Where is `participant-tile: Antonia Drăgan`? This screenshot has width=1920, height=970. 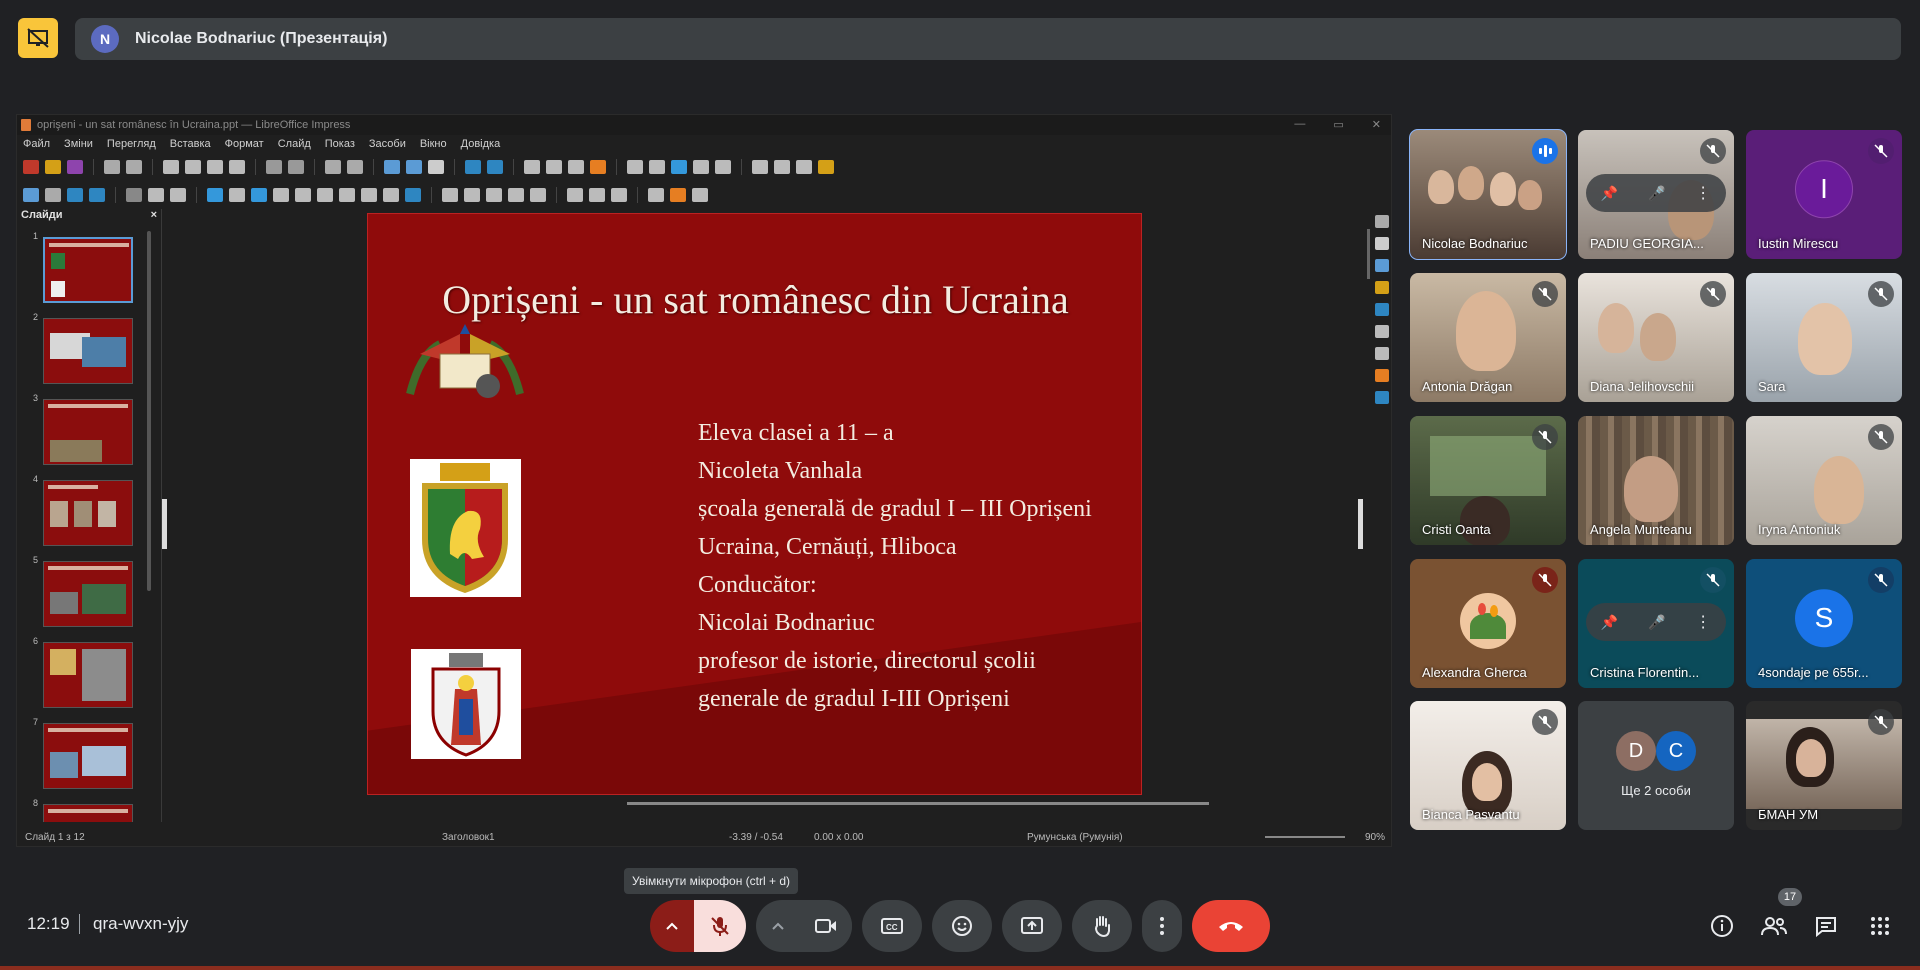
participant-tile: Antonia Drăgan is located at coordinates (1488, 337).